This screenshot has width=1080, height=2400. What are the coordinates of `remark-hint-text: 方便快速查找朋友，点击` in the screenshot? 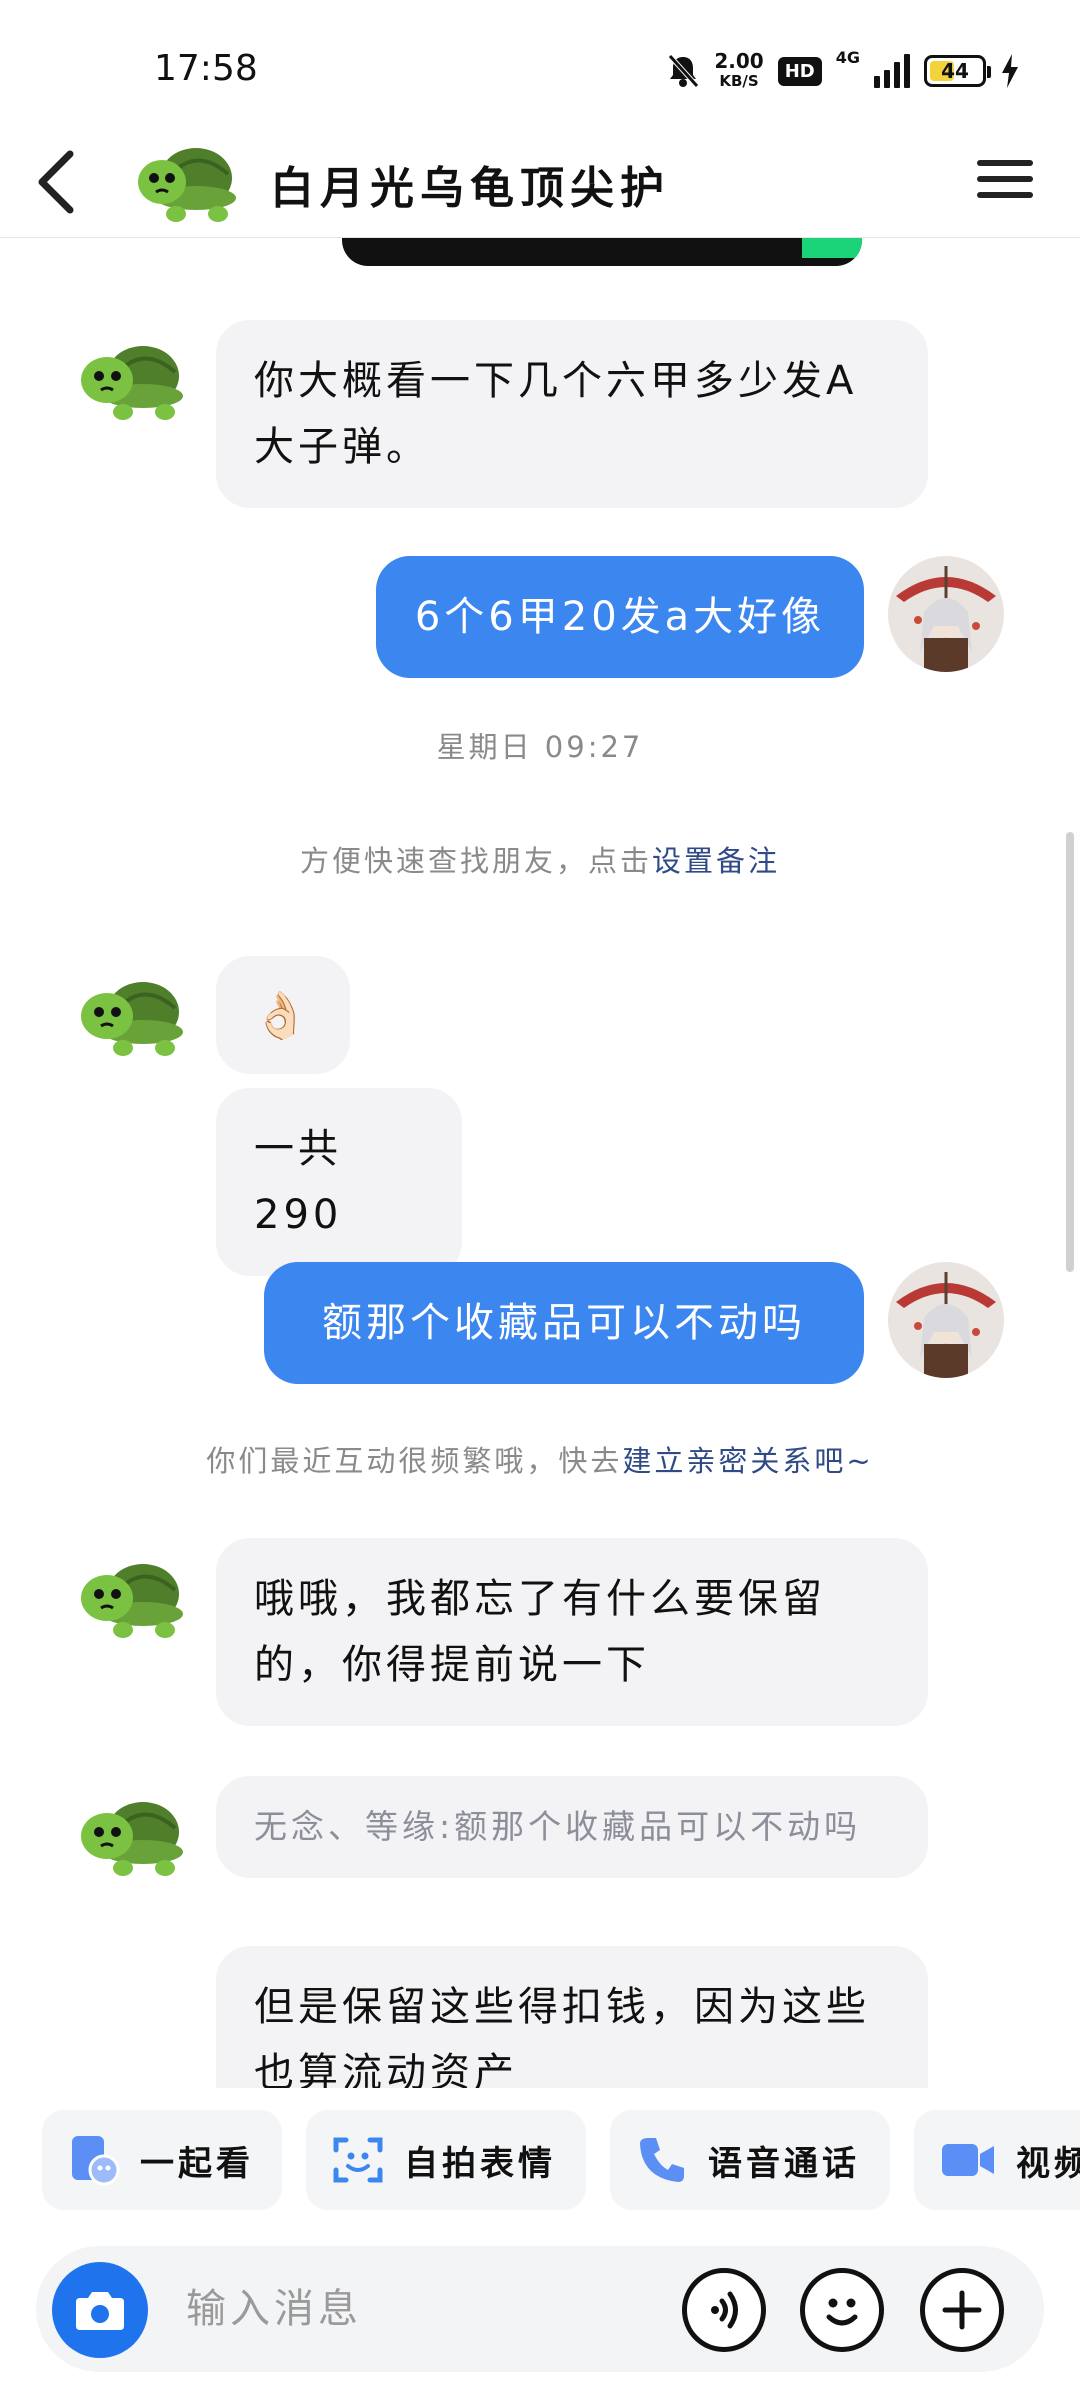 It's located at (475, 861).